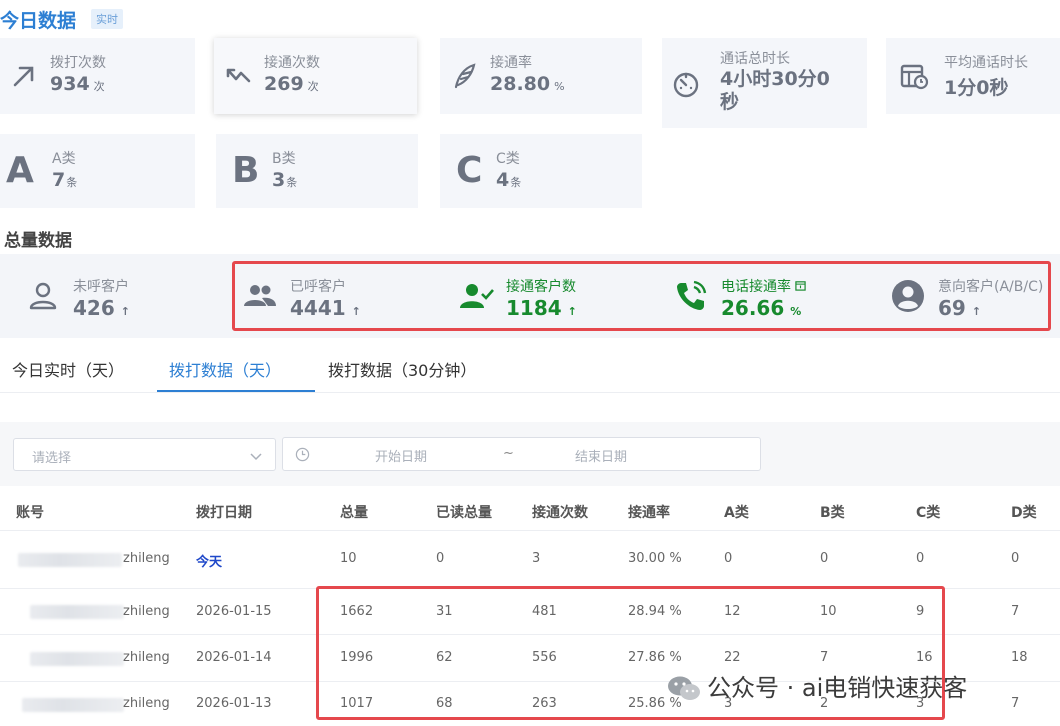 The width and height of the screenshot is (1060, 726). I want to click on total-value: 1184 ↑, so click(541, 308).